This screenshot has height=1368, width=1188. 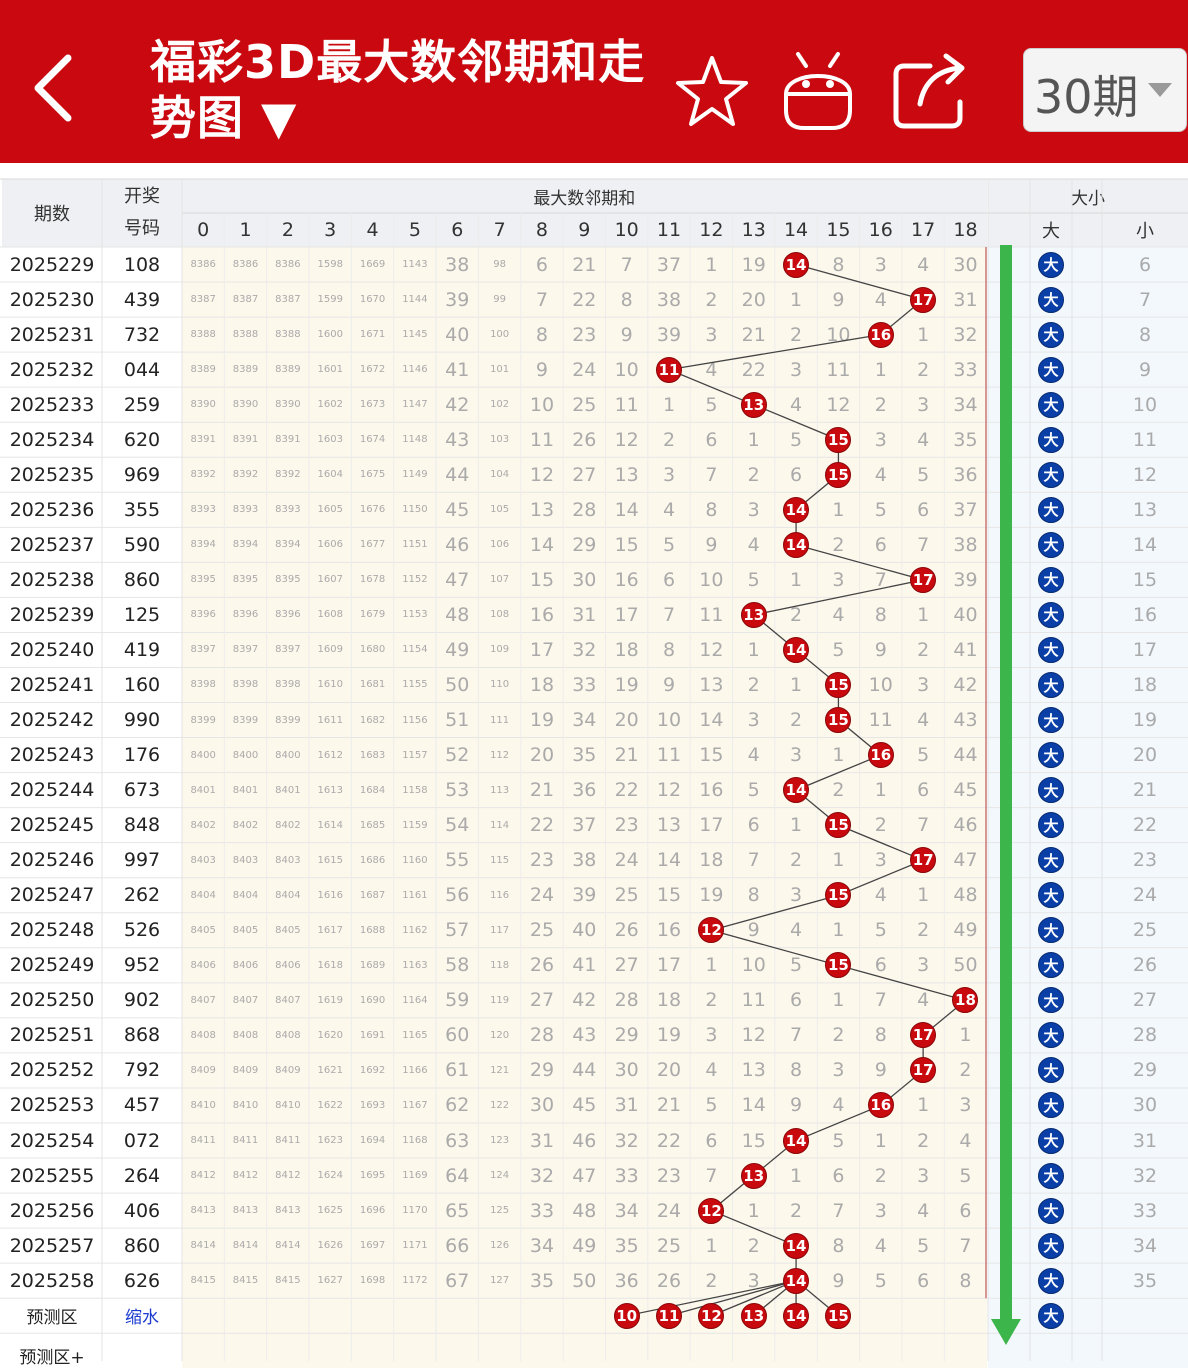 What do you see at coordinates (415, 790) in the screenshot?
I see `sum-cell: 1158` at bounding box center [415, 790].